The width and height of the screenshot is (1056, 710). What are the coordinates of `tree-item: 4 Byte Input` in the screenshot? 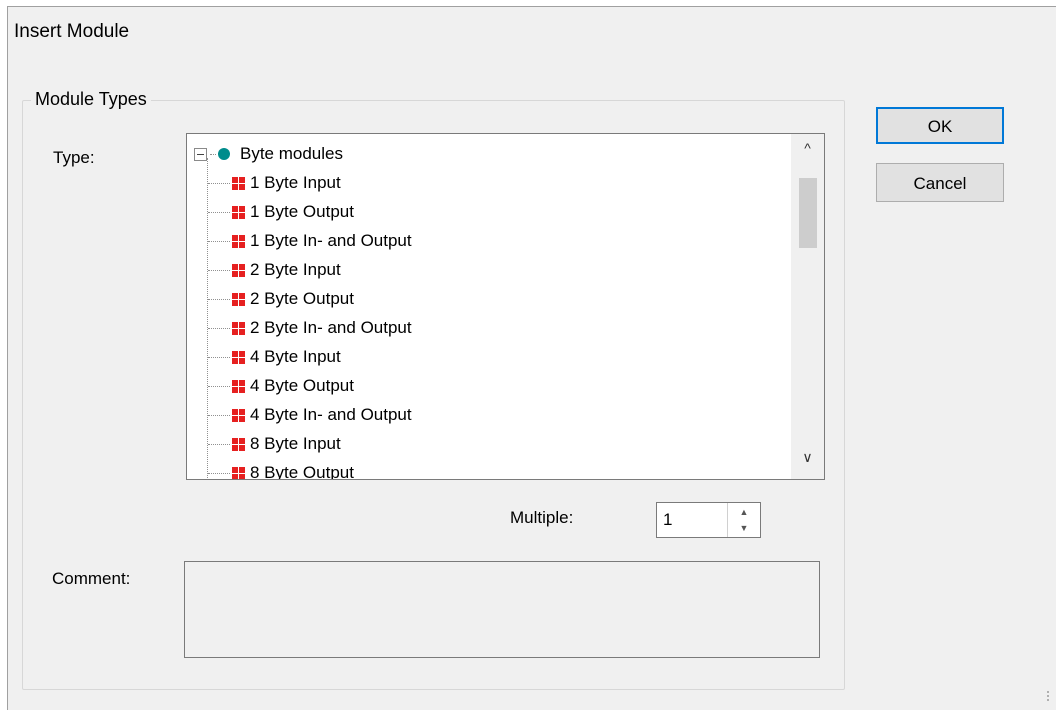 It's located at (274, 357).